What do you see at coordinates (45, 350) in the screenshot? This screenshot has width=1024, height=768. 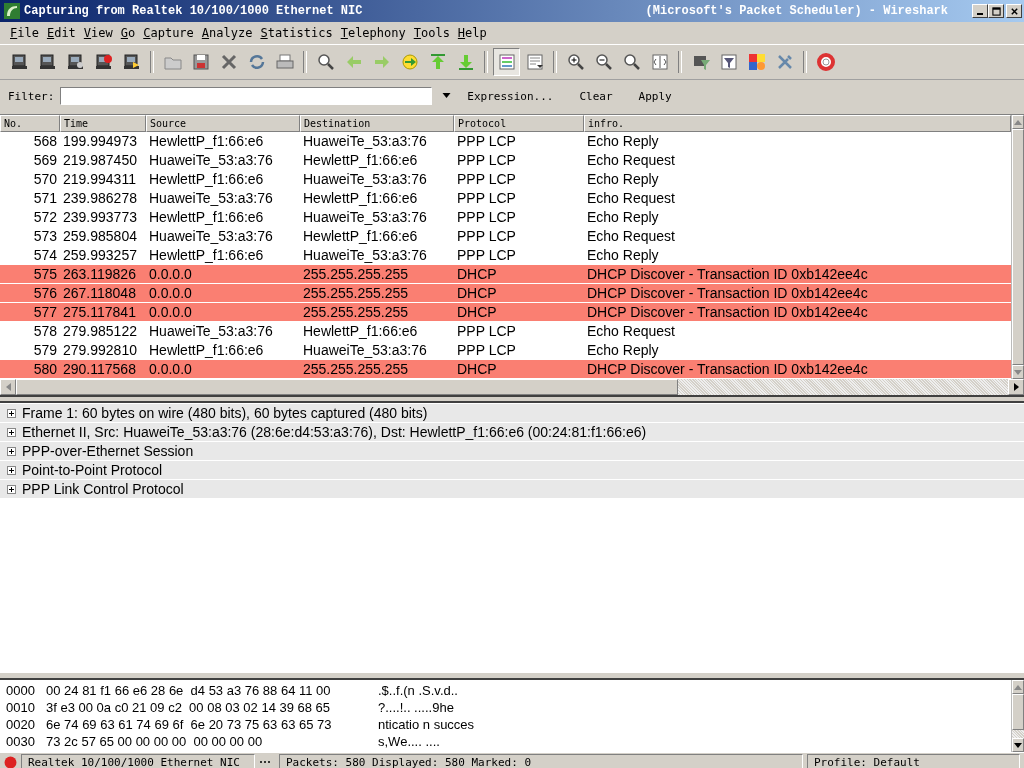 I see `table-cell-text: 579` at bounding box center [45, 350].